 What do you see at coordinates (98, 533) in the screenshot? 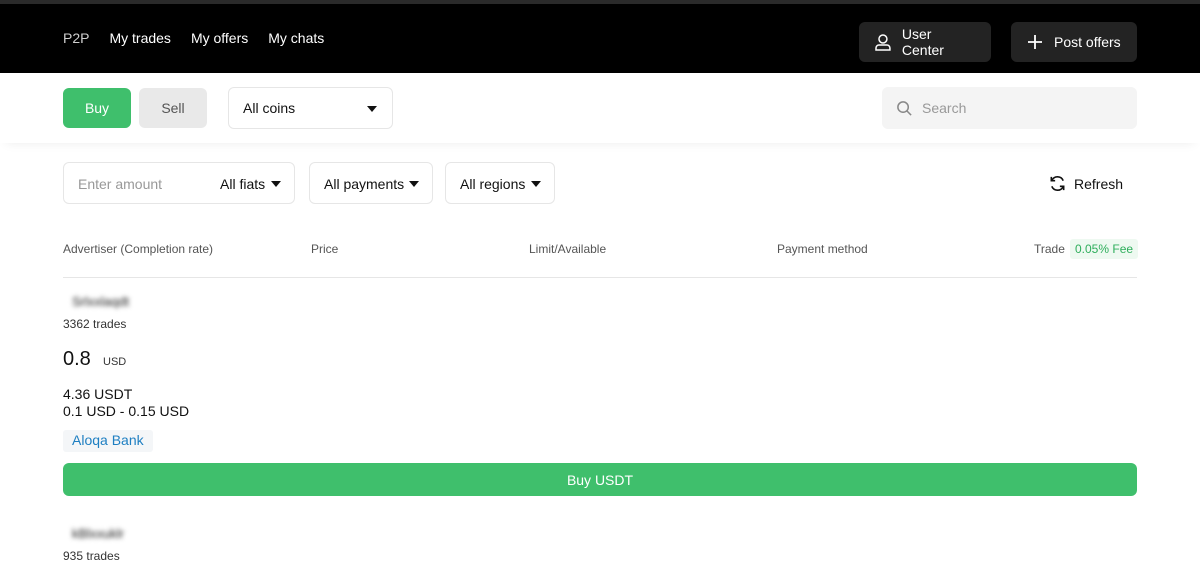
I see `advertiser-name: kBlxxuklr` at bounding box center [98, 533].